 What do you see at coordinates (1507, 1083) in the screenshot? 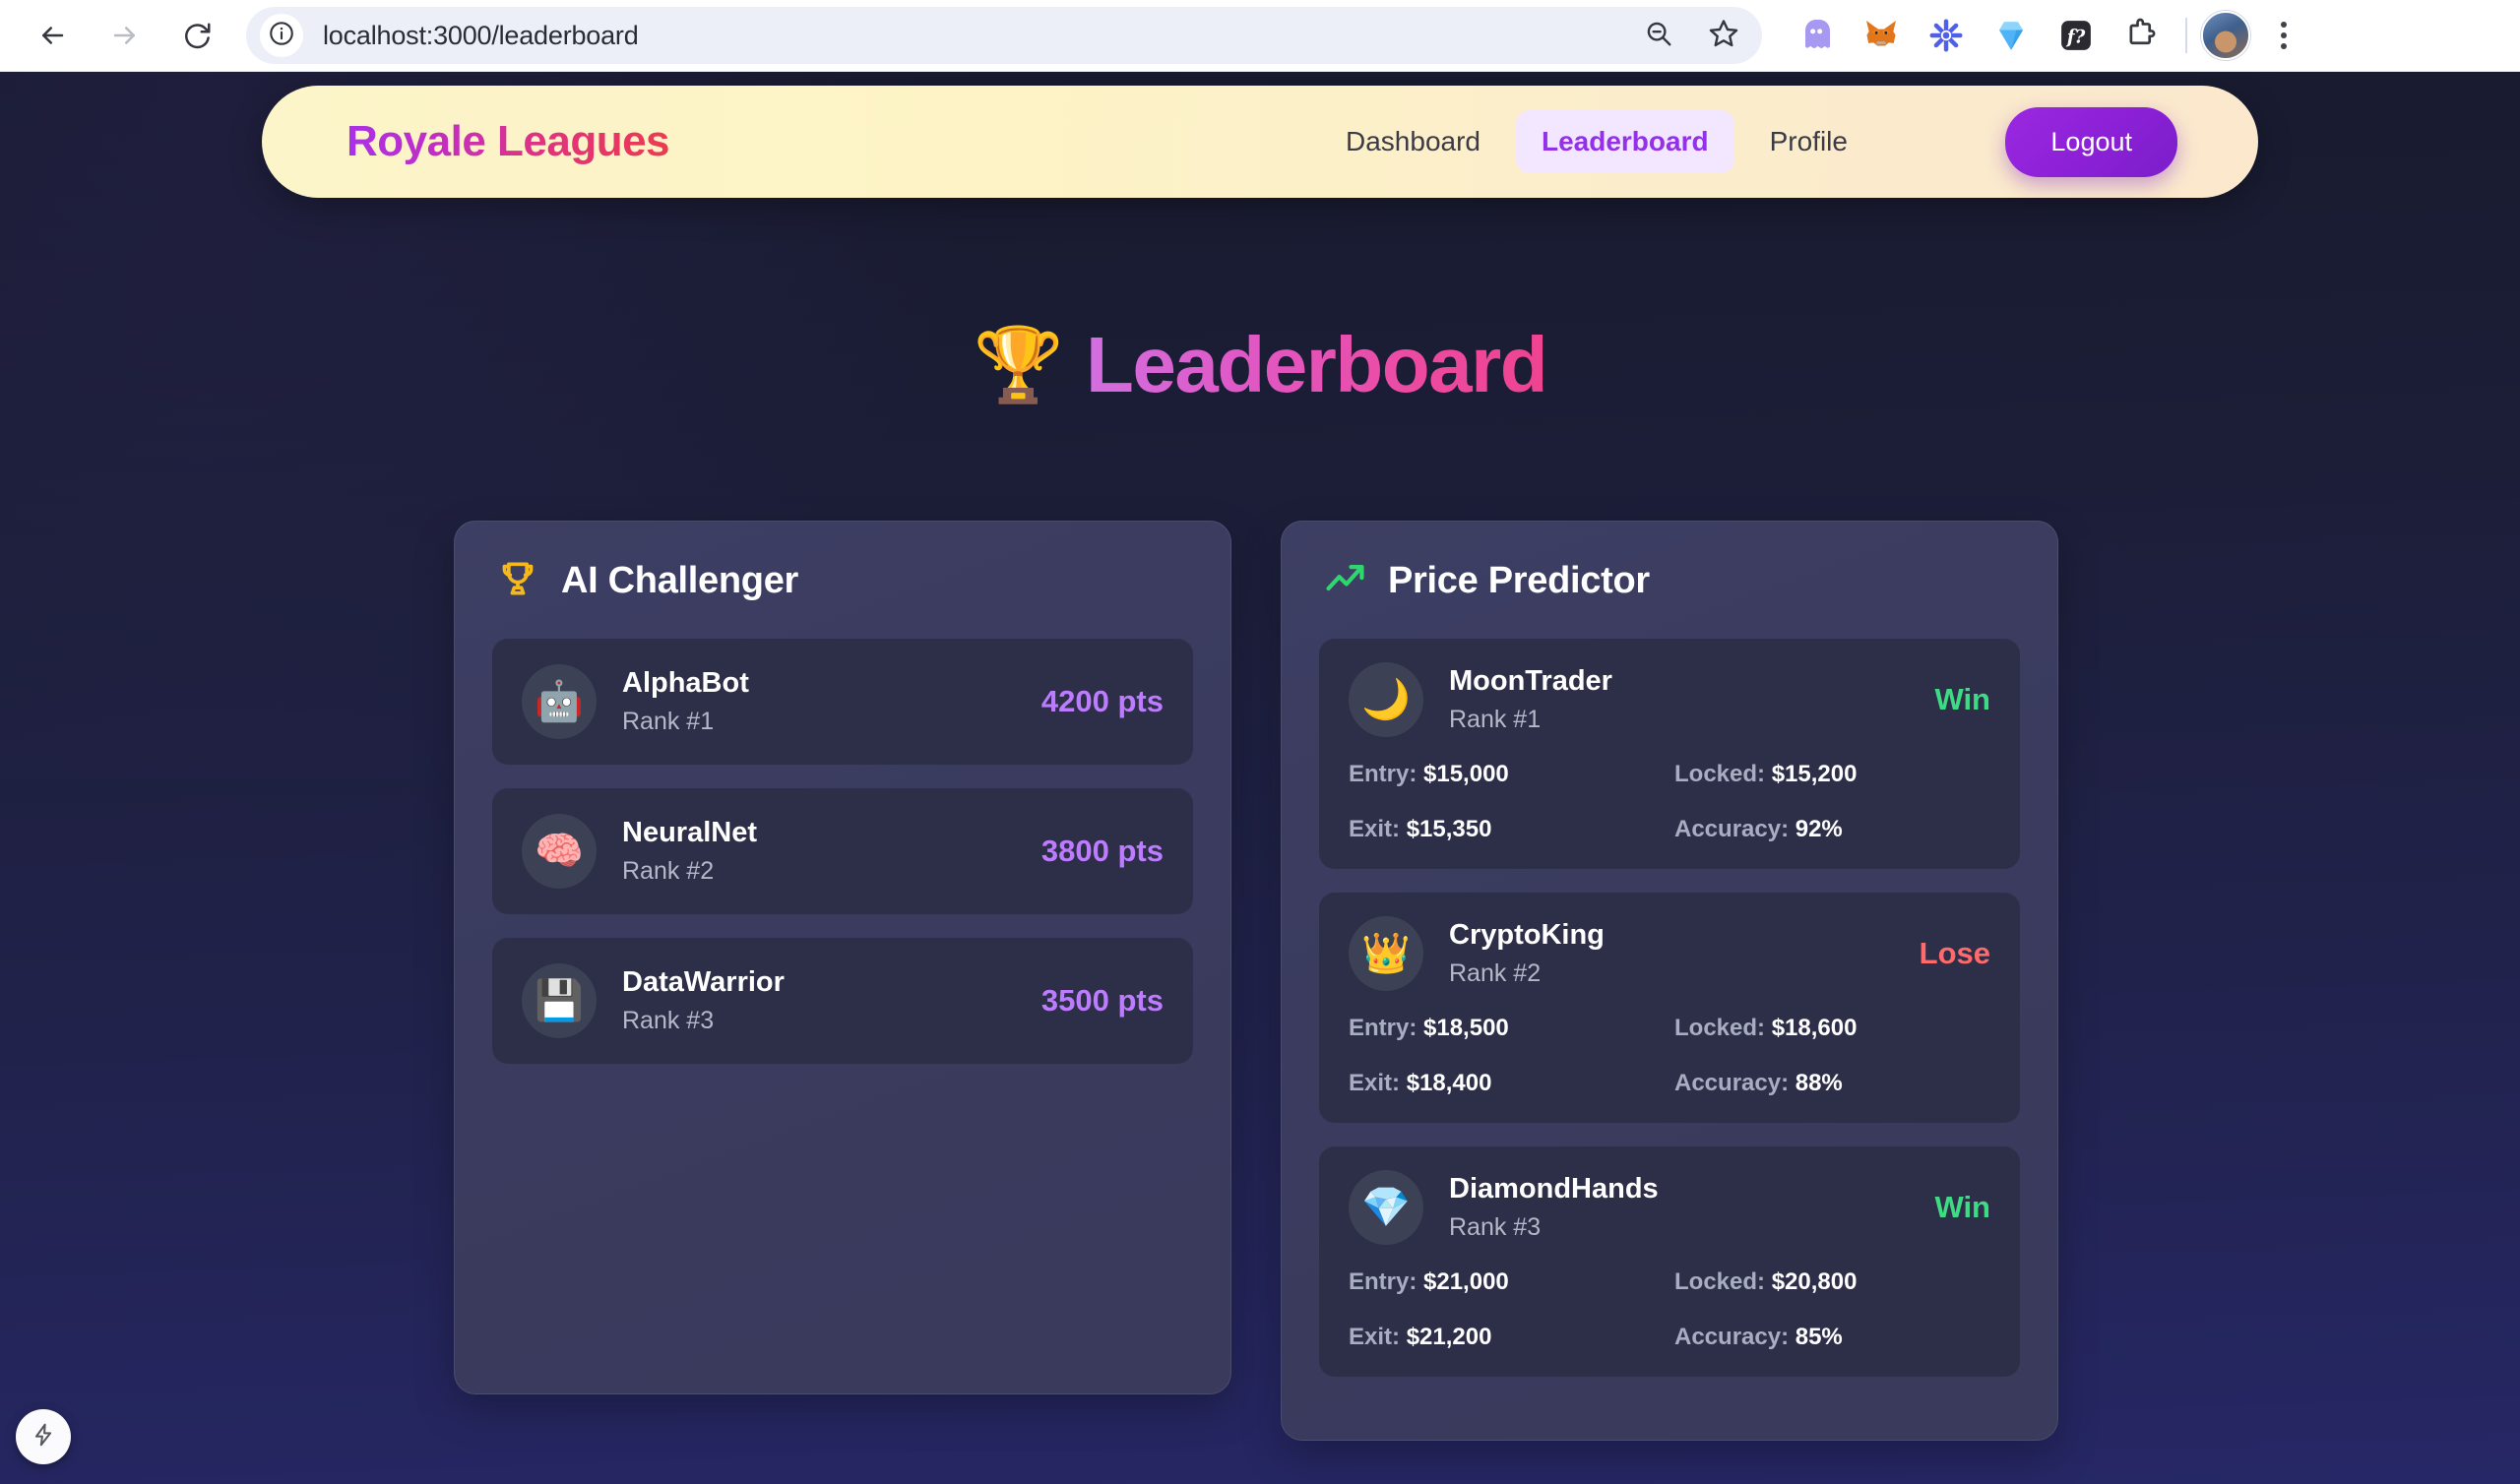
I see `stat-exit: Exit: $18,400` at bounding box center [1507, 1083].